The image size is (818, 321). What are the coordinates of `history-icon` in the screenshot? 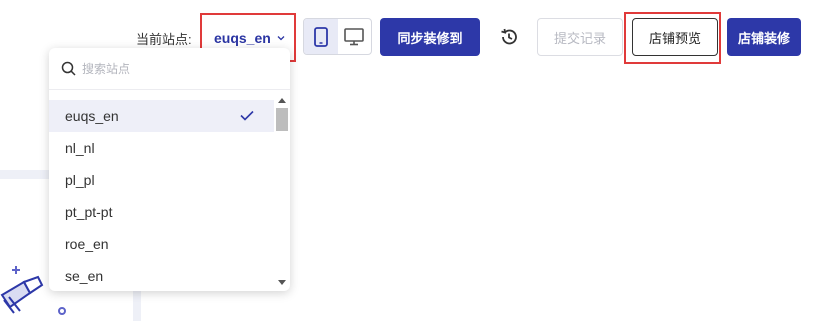 It's located at (509, 36).